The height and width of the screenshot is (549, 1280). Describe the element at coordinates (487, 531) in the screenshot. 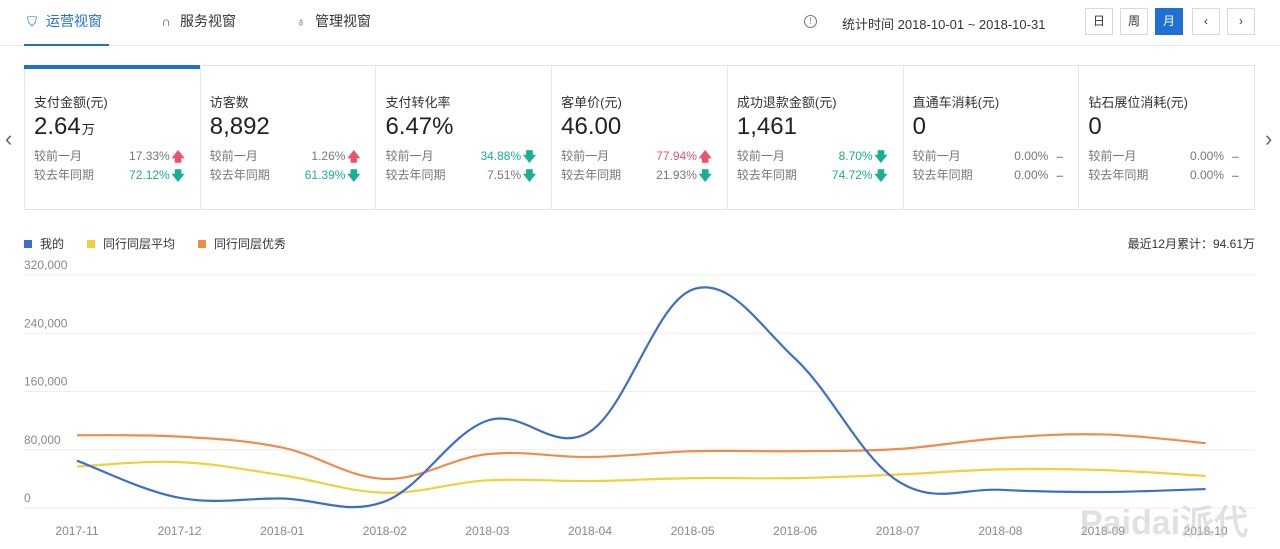

I see `x-tick-label: 2018-03` at that location.